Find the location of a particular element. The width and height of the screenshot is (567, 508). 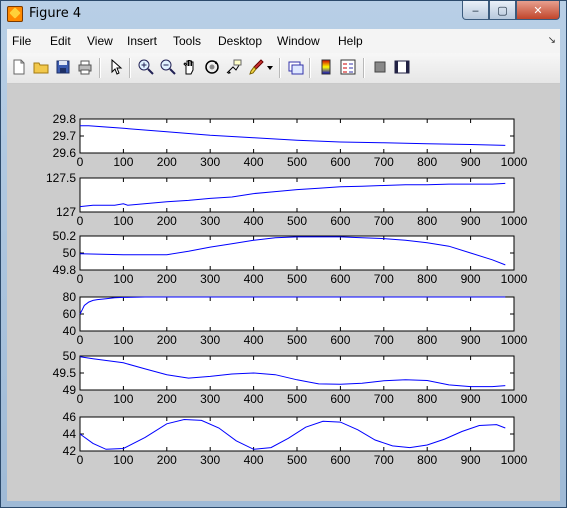

subplot-6: 0 100 200 300 400 500 600 700 800 900 1000 42 44 46 is located at coordinates (295, 438).